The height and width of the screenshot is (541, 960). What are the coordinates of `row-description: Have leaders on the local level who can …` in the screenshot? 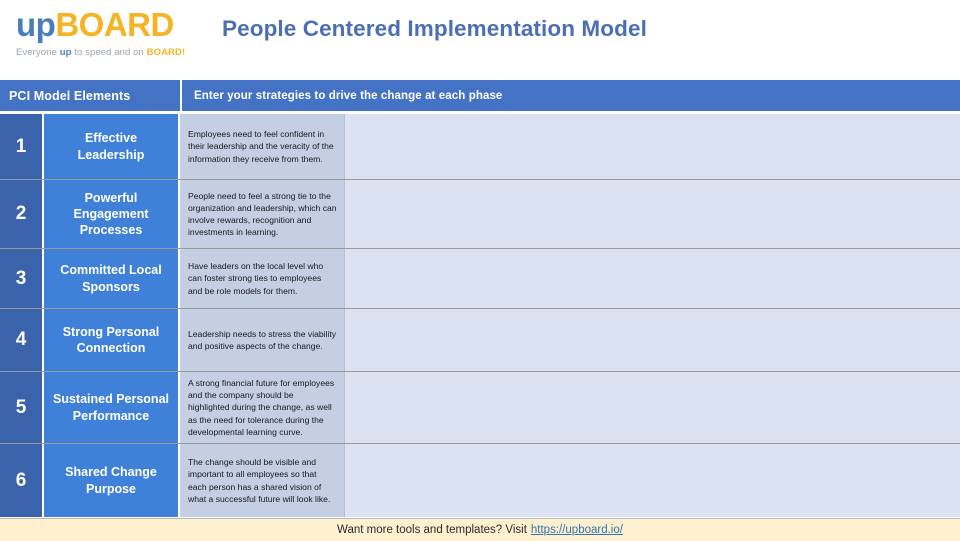 It's located at (262, 278).